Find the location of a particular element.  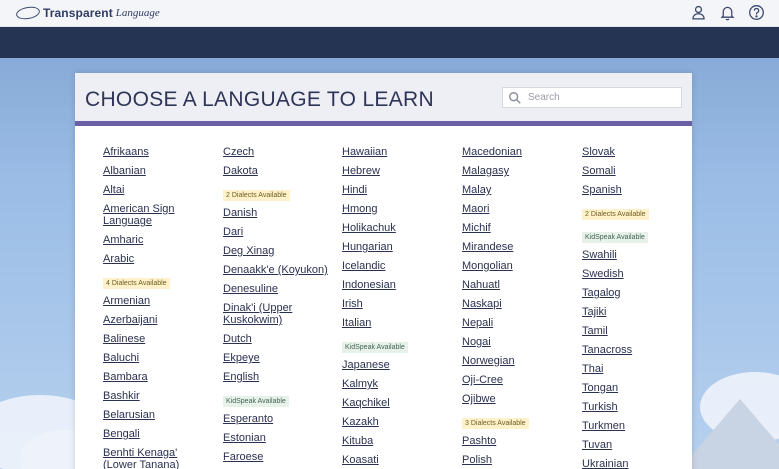

language-link: Kazakh is located at coordinates (397, 422).